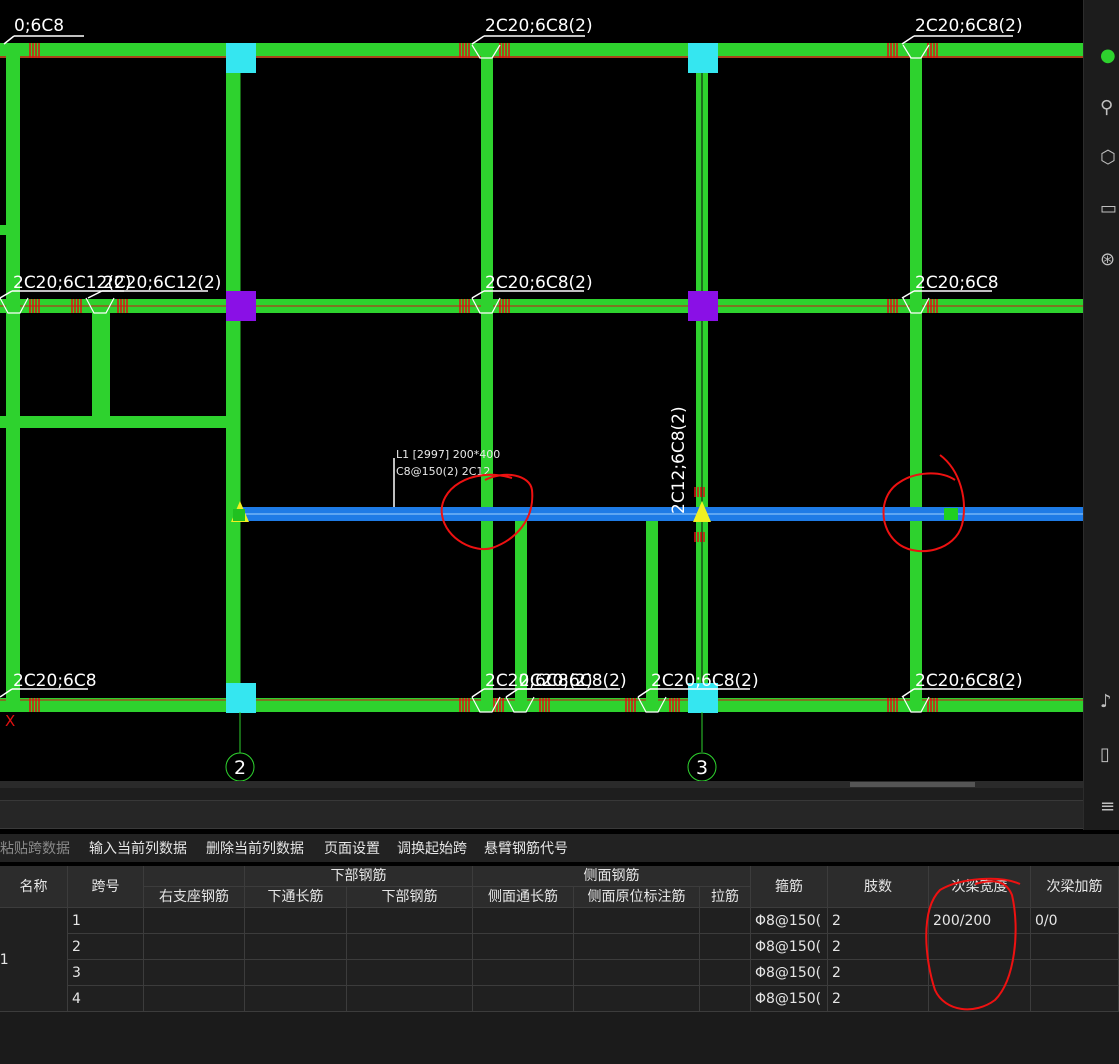 The width and height of the screenshot is (1119, 1064). I want to click on beam-v-left, so click(13, 377).